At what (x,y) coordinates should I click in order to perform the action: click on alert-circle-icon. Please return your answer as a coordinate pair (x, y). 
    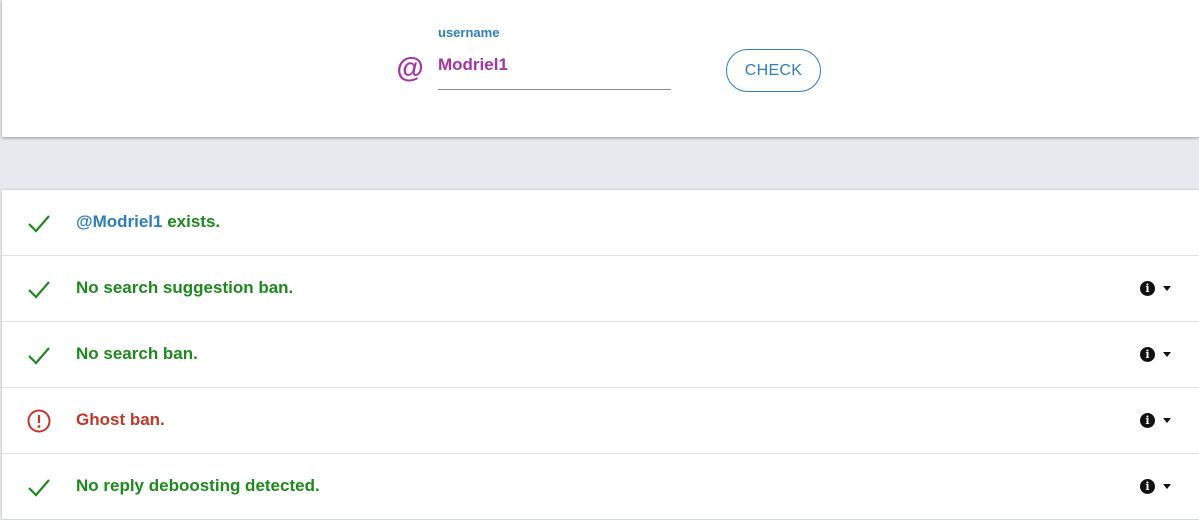
    Looking at the image, I should click on (39, 421).